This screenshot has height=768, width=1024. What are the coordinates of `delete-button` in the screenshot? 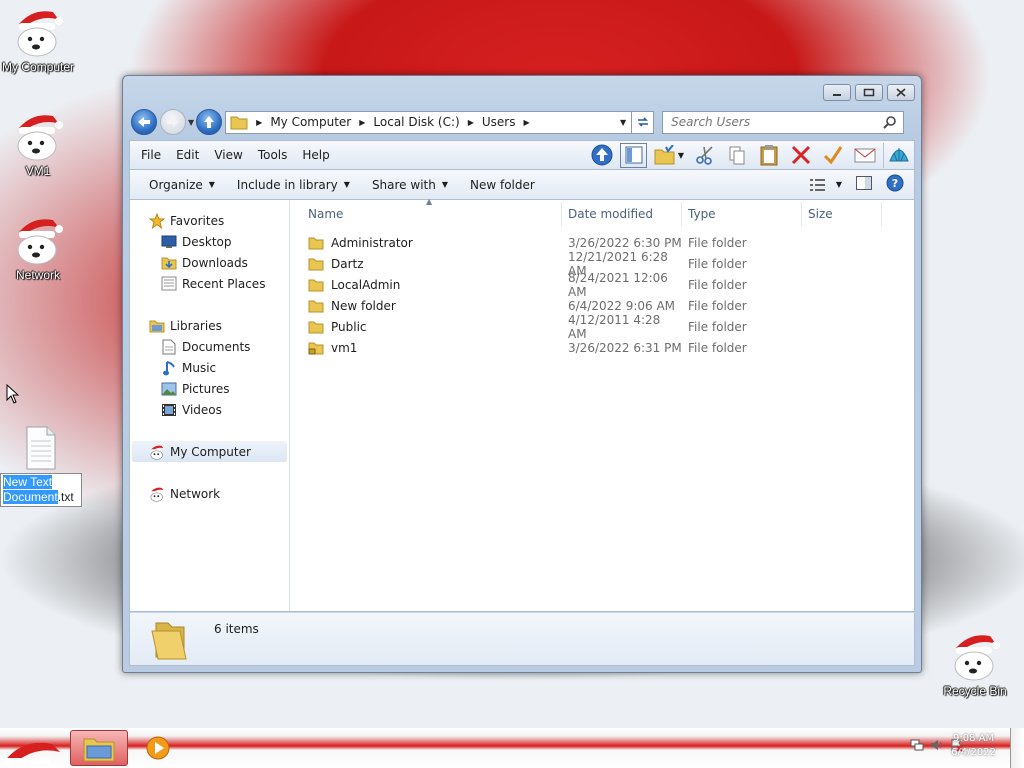 It's located at (800, 155).